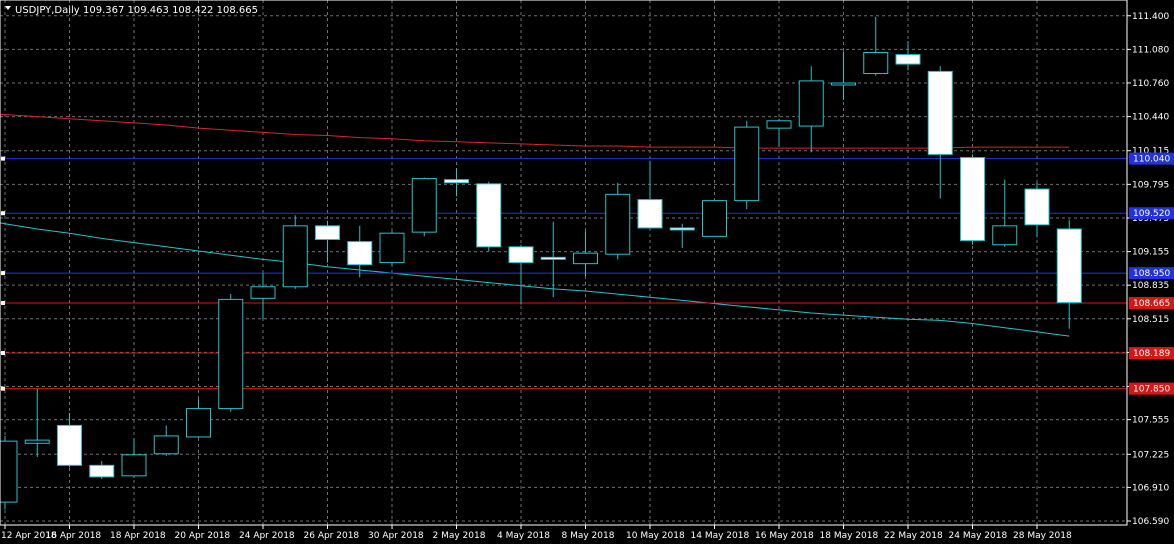 Image resolution: width=1174 pixels, height=544 pixels. Describe the element at coordinates (74, 536) in the screenshot. I see `date-tick-label: 16 Apr 2018` at that location.